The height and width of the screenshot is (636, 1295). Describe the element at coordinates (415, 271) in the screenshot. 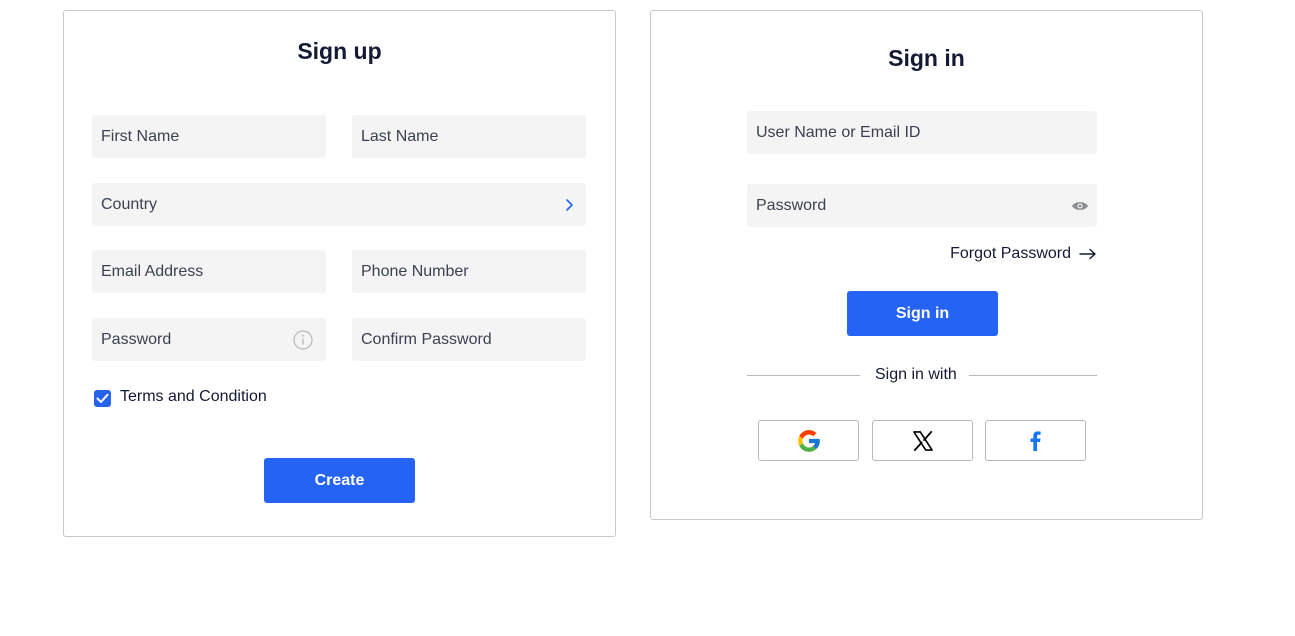

I see `phone-placeholder: Phone Number` at that location.